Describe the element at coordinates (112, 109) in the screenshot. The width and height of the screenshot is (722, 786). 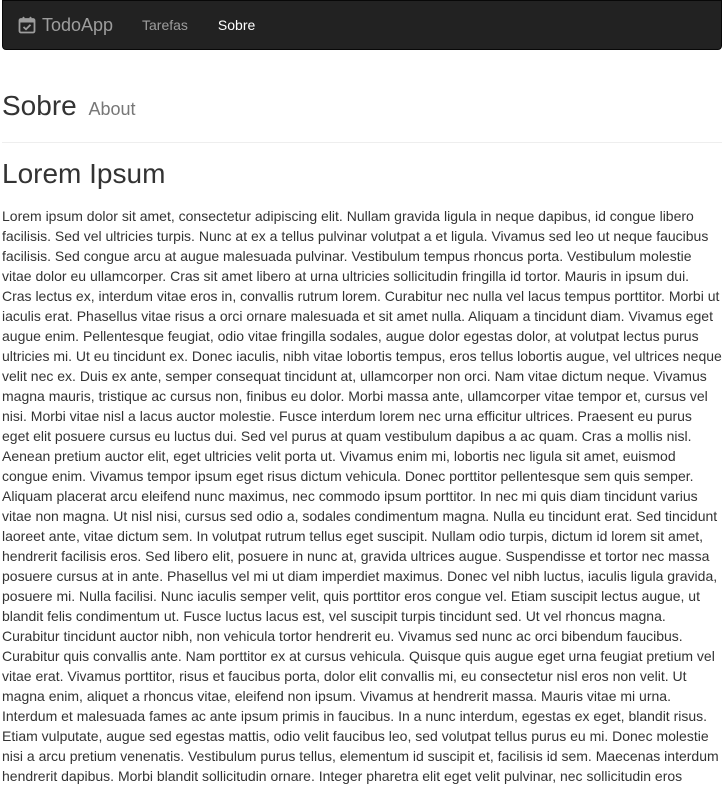
I see `page-subtitle: About` at that location.